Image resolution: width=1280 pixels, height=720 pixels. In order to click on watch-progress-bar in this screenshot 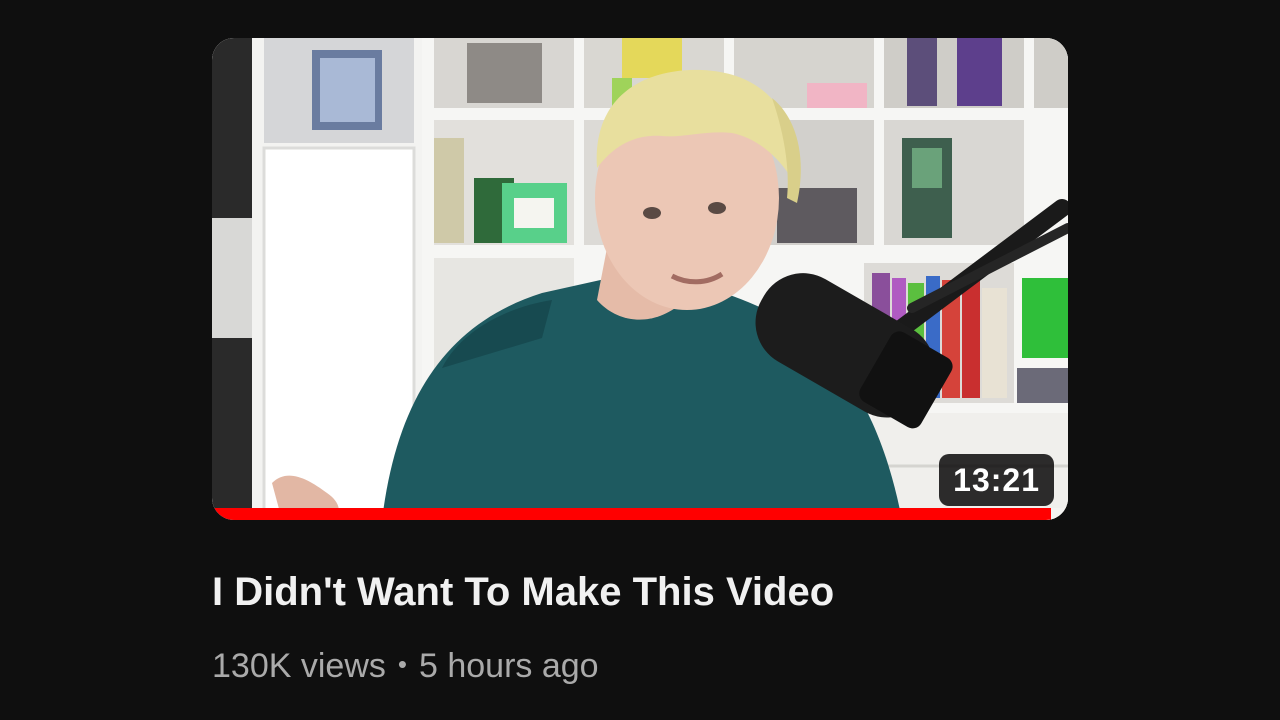, I will do `click(631, 514)`.